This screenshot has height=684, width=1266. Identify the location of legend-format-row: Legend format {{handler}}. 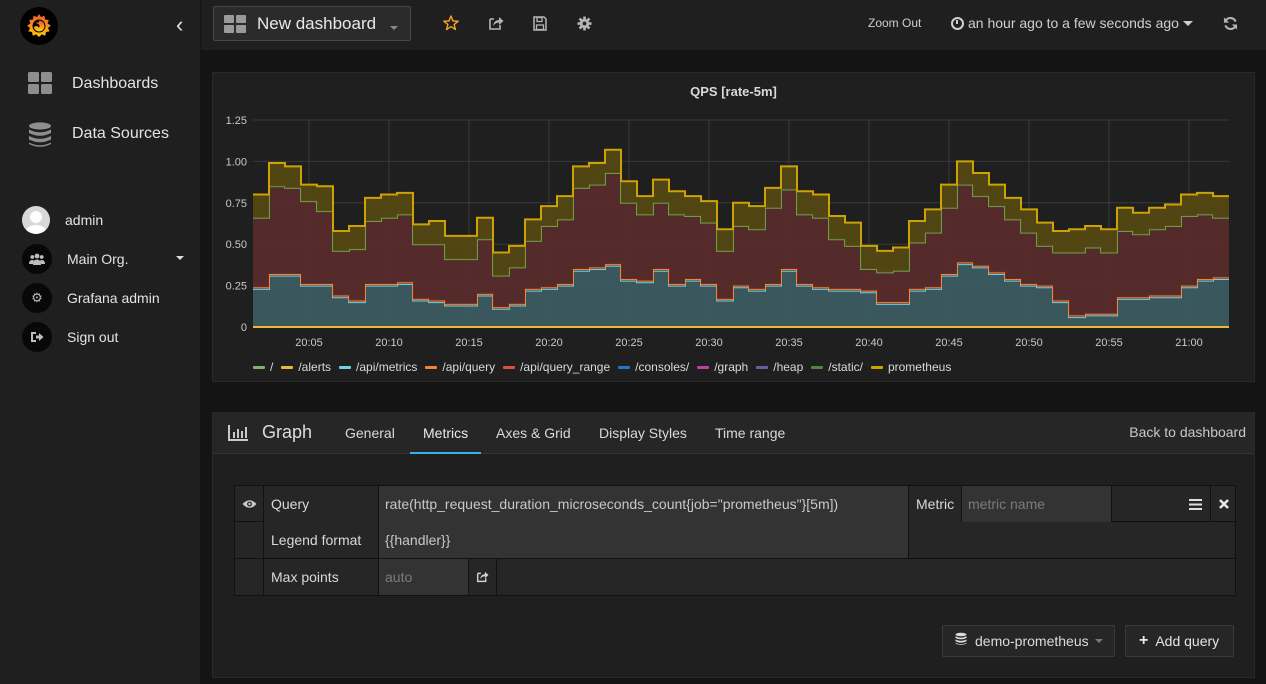
(735, 540).